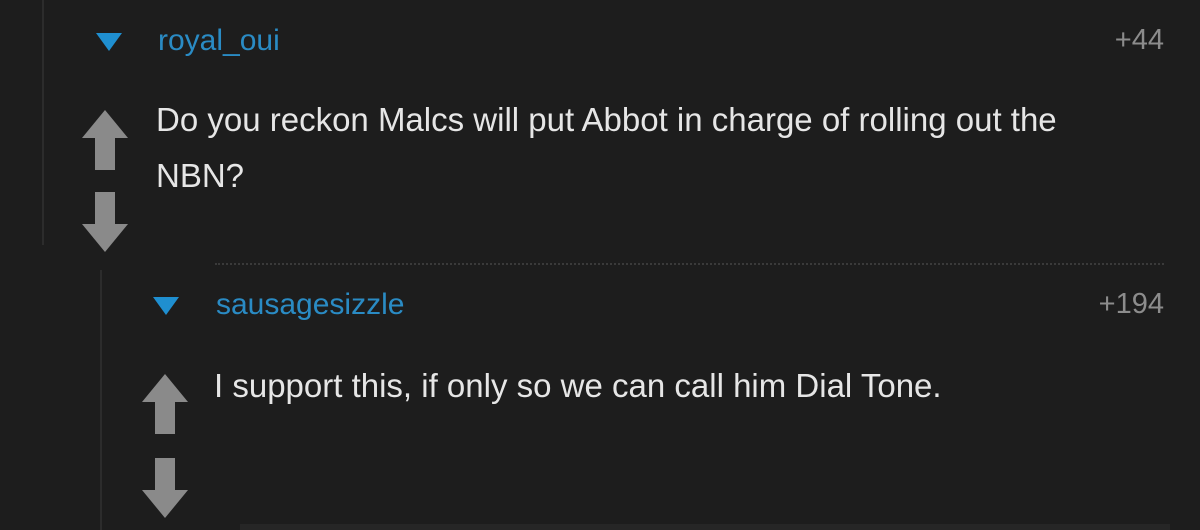 Image resolution: width=1200 pixels, height=530 pixels. What do you see at coordinates (310, 305) in the screenshot?
I see `comment-username: sausagesizzle` at bounding box center [310, 305].